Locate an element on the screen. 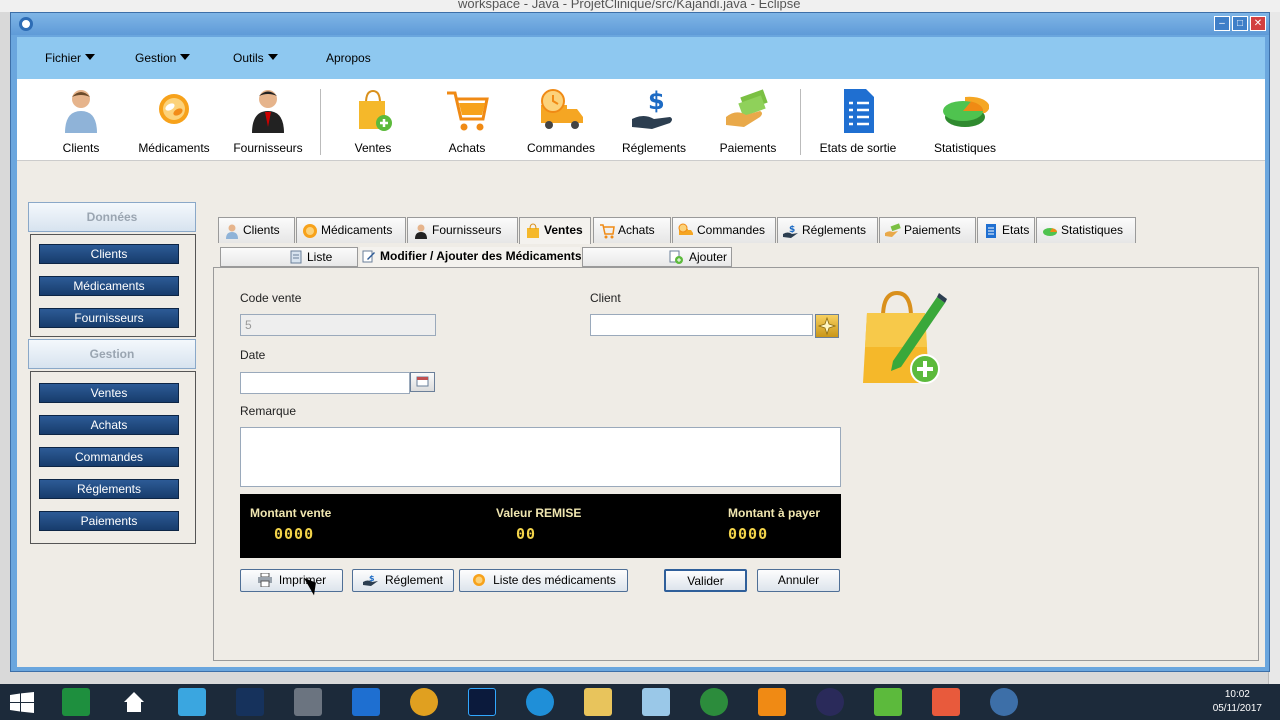 Image resolution: width=1280 pixels, height=720 pixels. java-app-taskbar-icon is located at coordinates (1004, 702).